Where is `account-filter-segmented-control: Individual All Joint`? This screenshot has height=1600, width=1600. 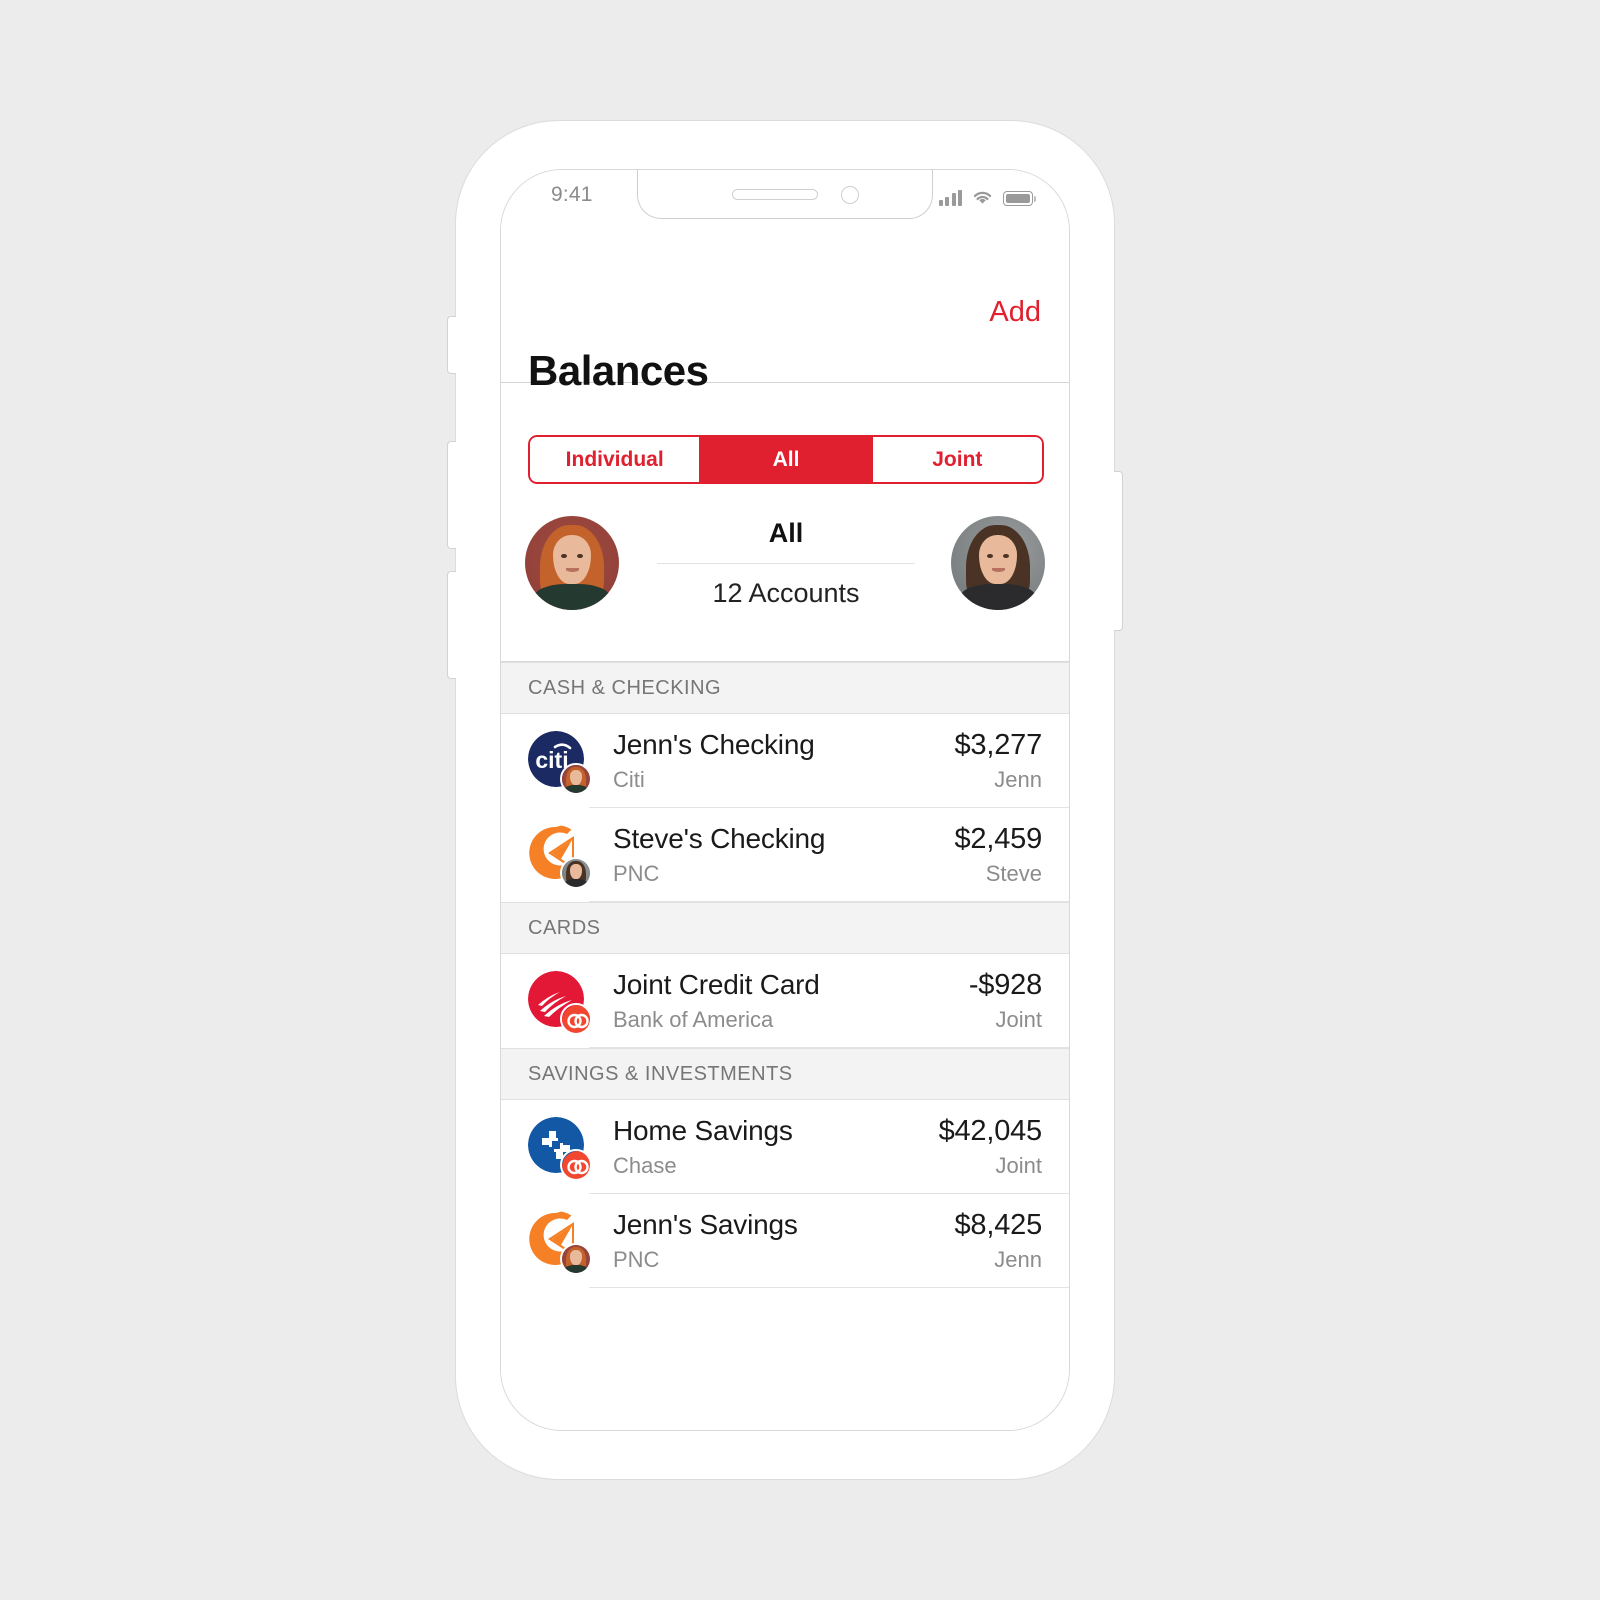
account-filter-segmented-control: Individual All Joint is located at coordinates (786, 459).